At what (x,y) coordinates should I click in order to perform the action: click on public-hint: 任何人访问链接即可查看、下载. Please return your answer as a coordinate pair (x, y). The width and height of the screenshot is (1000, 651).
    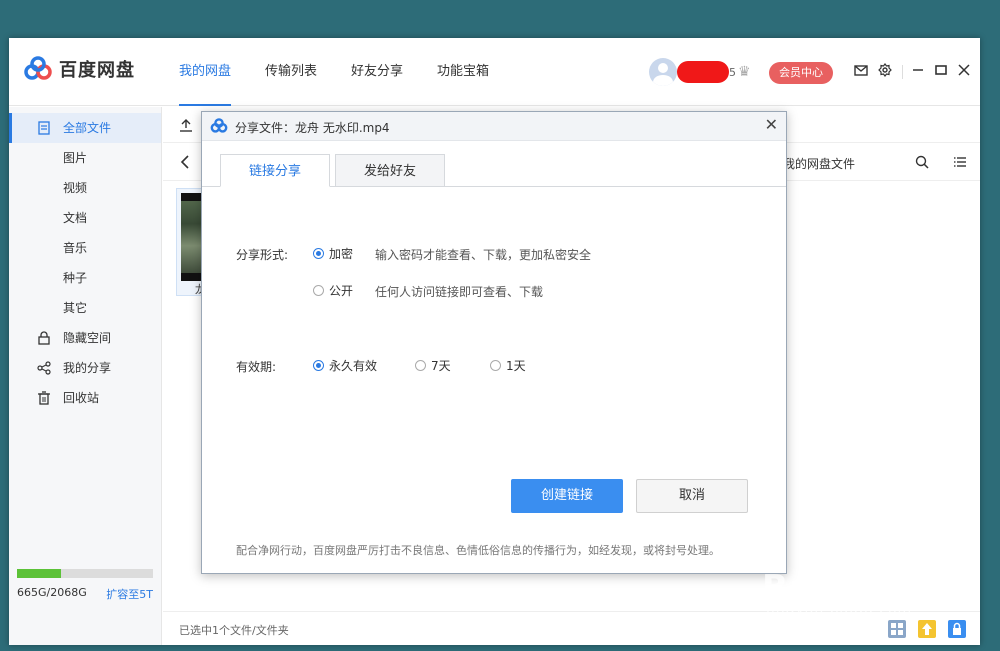
    Looking at the image, I should click on (459, 292).